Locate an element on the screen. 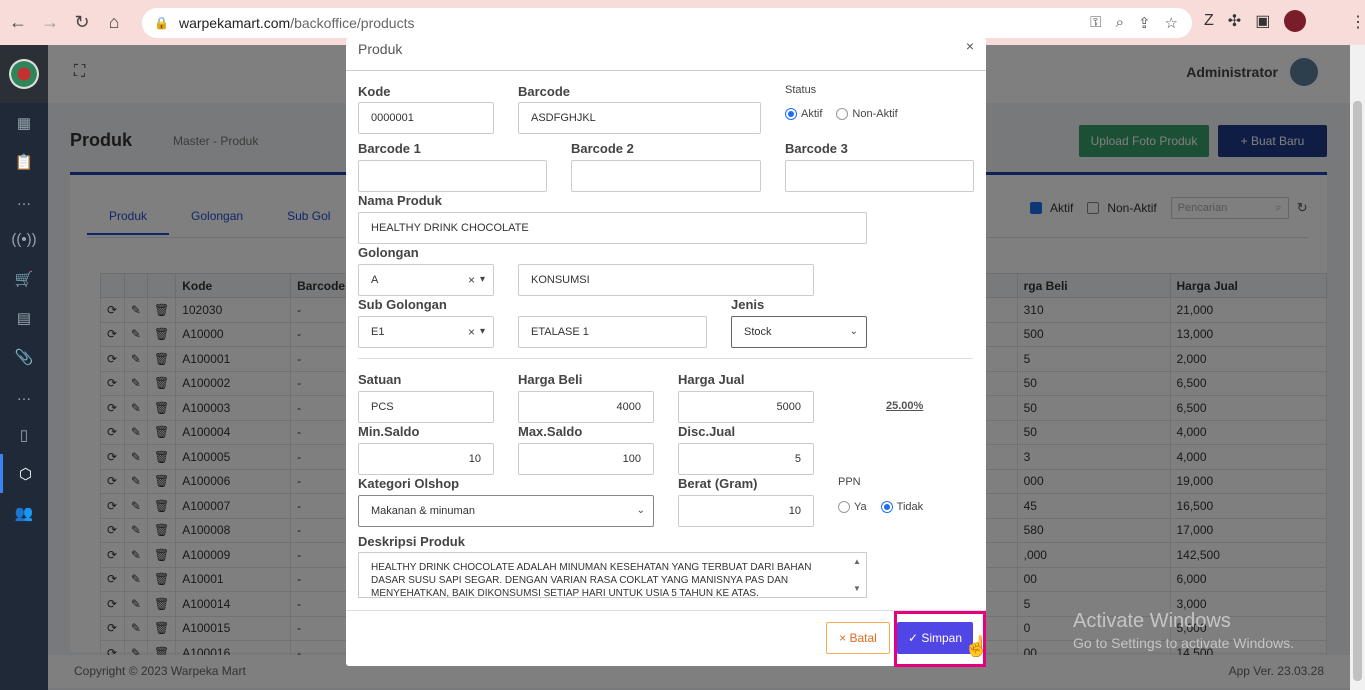 Image resolution: width=1365 pixels, height=690 pixels. nama-produk-label: Nama Produk is located at coordinates (400, 200).